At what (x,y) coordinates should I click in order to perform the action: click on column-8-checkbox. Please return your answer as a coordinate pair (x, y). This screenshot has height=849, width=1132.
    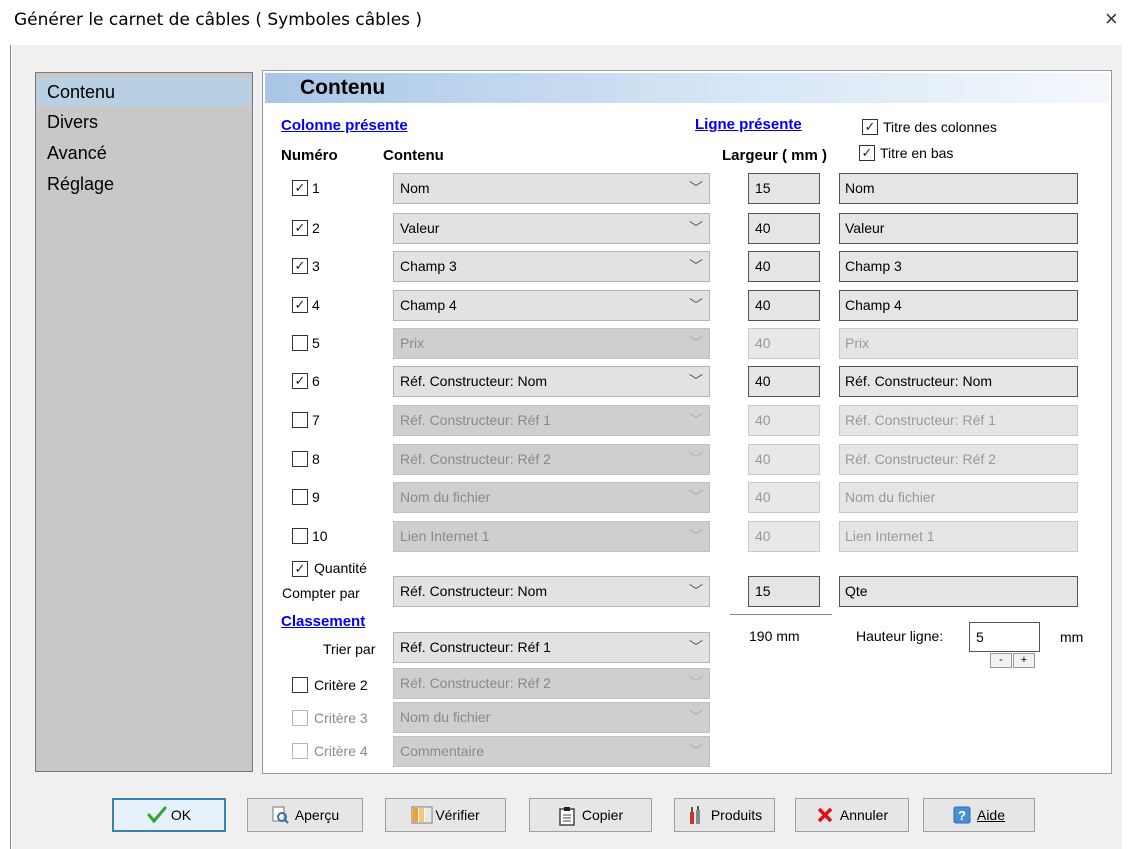
    Looking at the image, I should click on (300, 459).